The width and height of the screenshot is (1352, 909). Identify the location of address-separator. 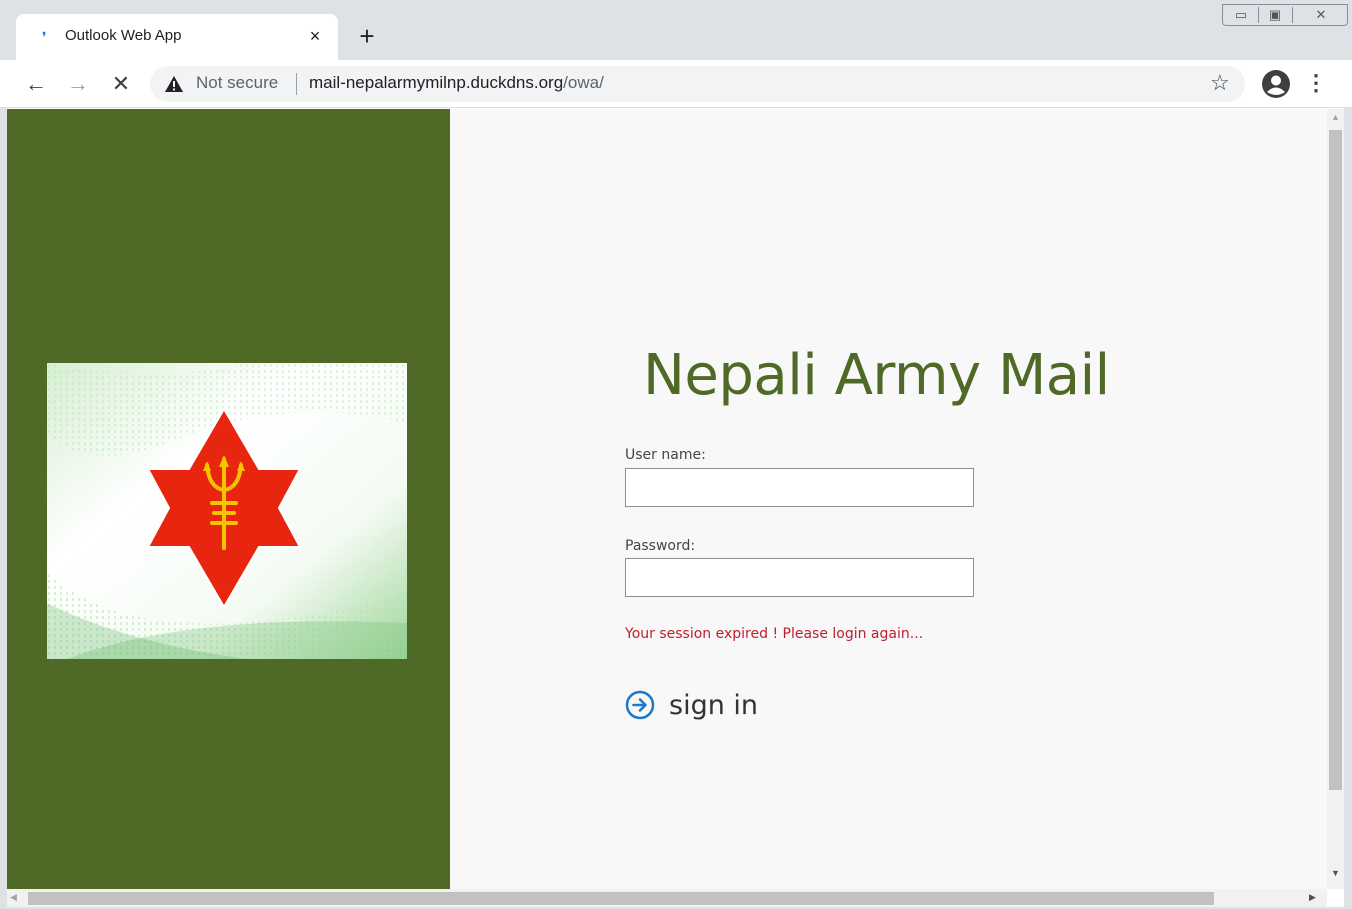
(296, 84).